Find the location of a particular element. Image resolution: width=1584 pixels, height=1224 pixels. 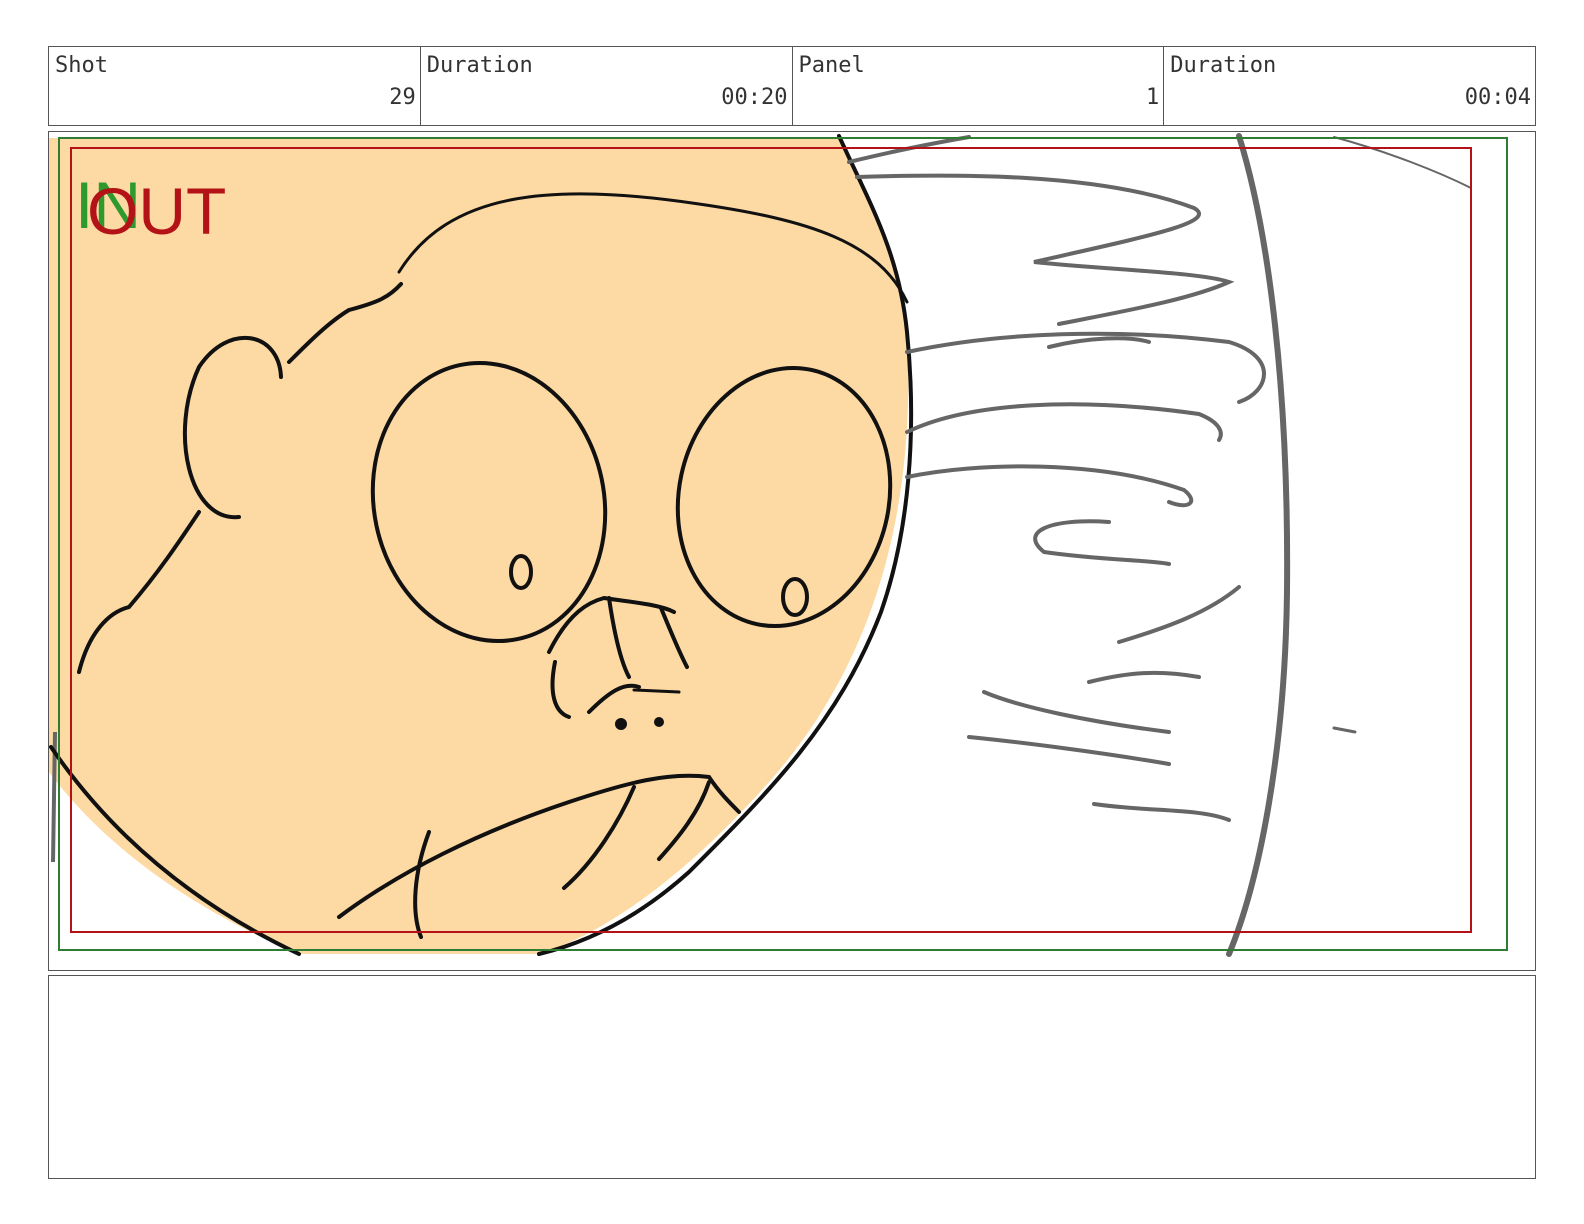

shot-duration-value: 00:20 is located at coordinates (754, 97).